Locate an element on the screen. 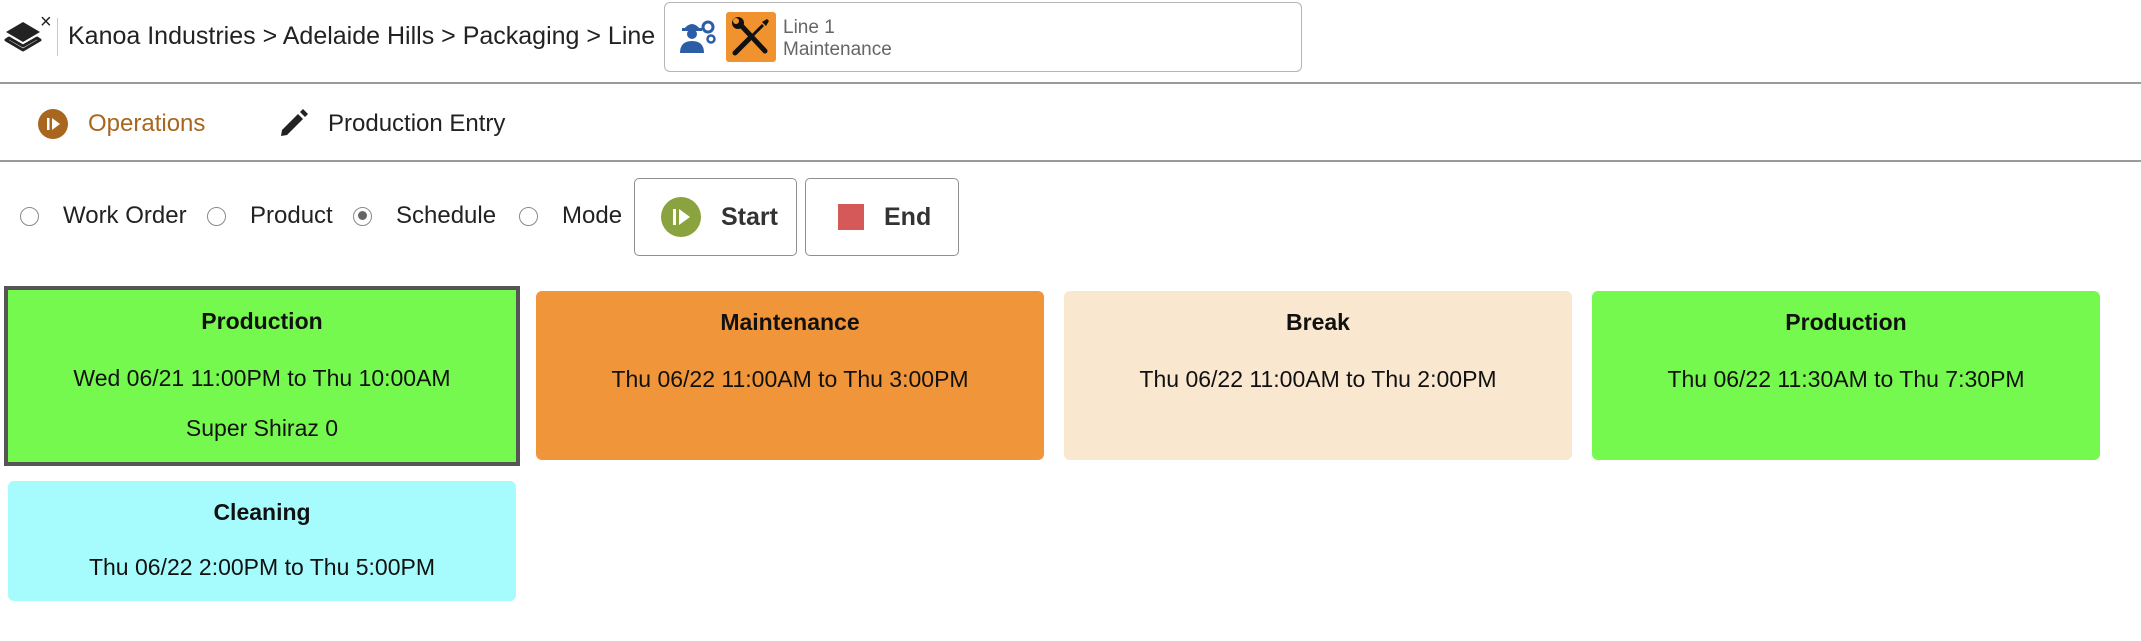 The height and width of the screenshot is (641, 2141). layers-icon is located at coordinates (23, 37).